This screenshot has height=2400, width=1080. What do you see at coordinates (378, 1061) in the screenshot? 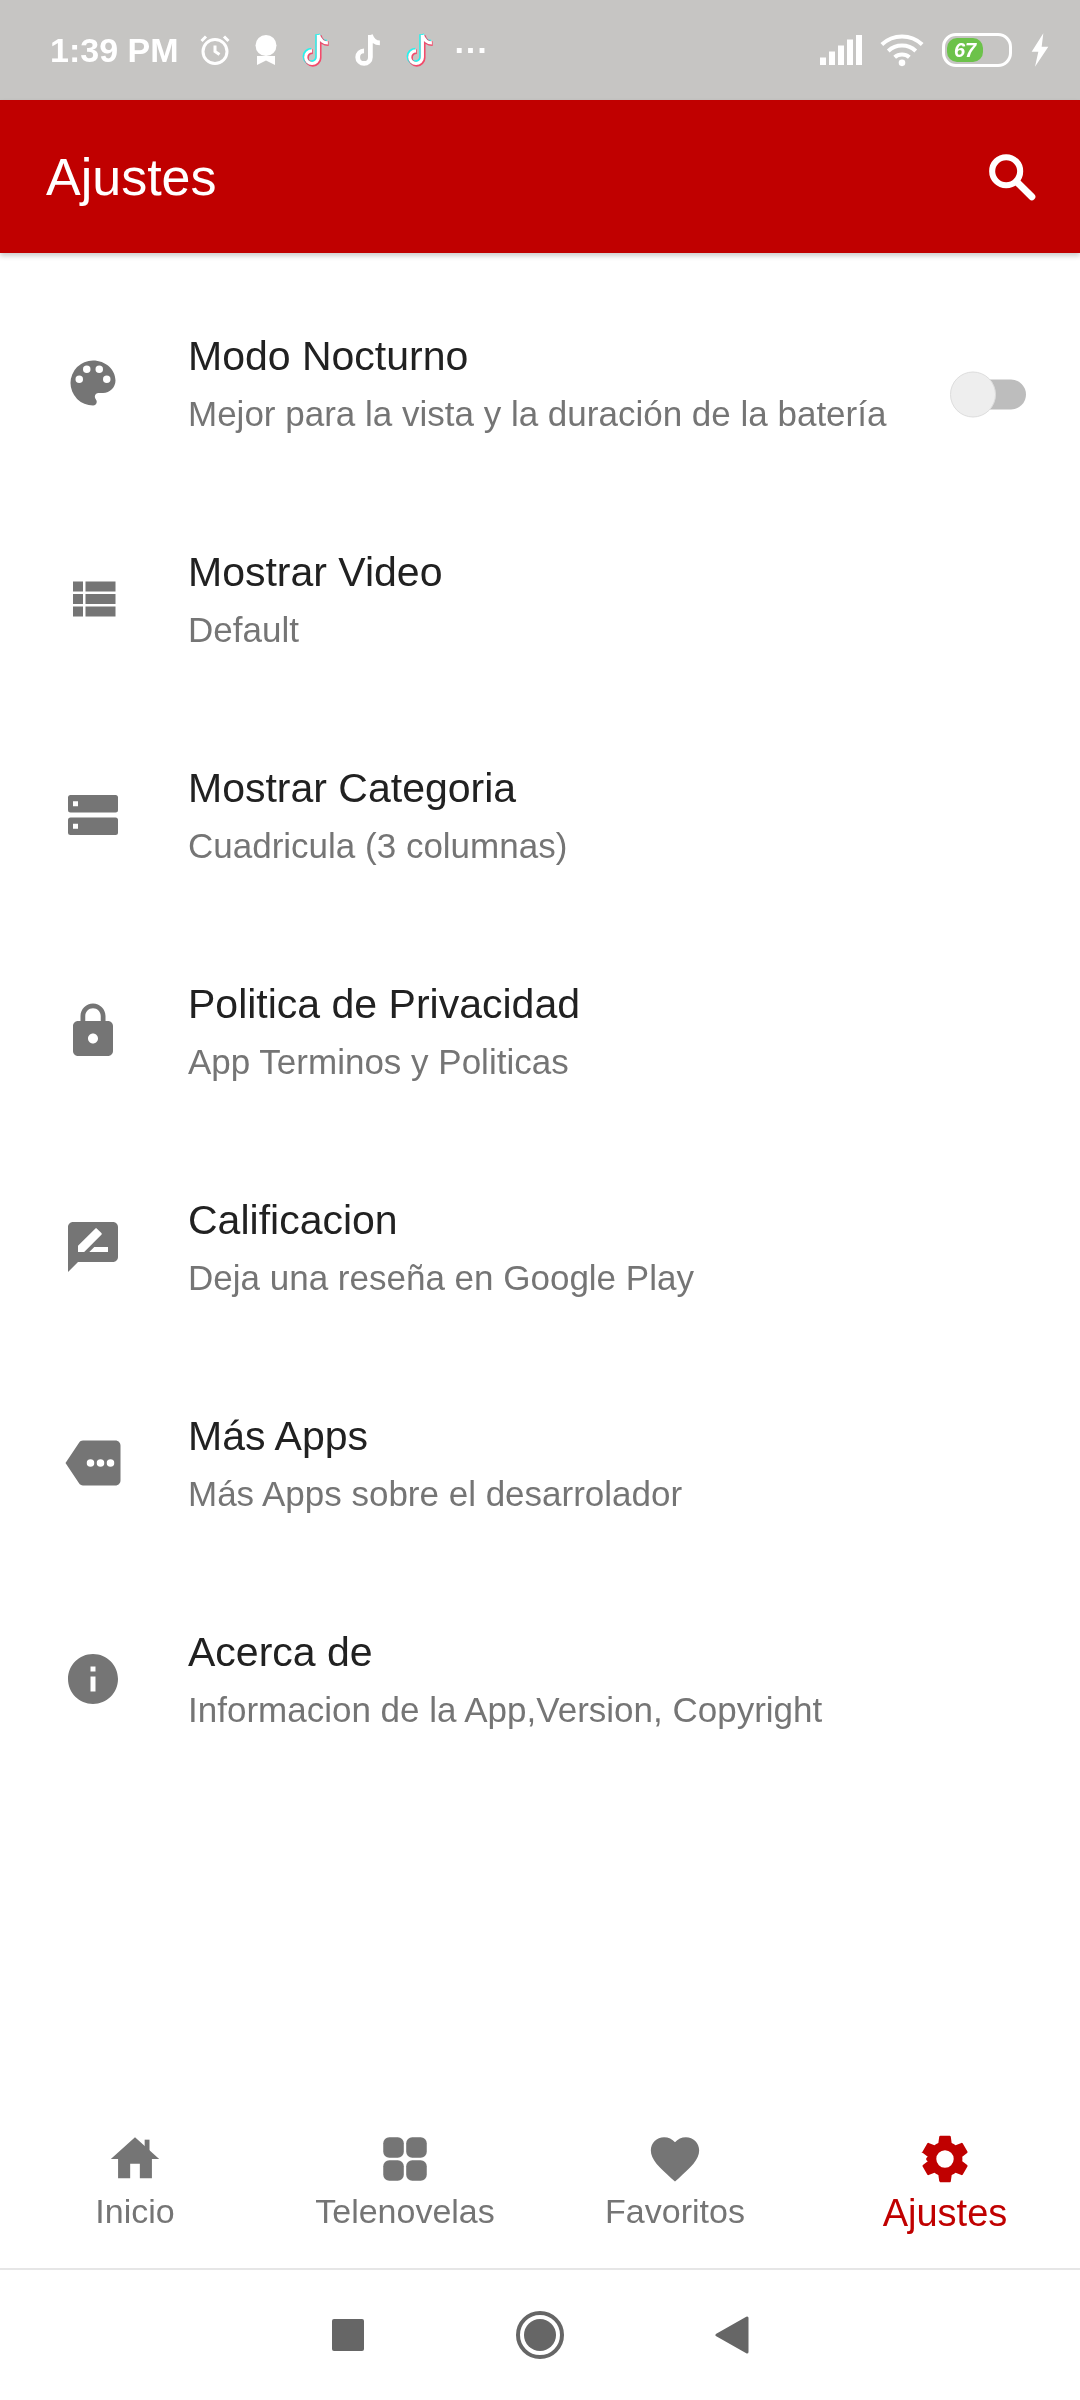
I see `setting-subtitle: App Terminos y Politicas` at bounding box center [378, 1061].